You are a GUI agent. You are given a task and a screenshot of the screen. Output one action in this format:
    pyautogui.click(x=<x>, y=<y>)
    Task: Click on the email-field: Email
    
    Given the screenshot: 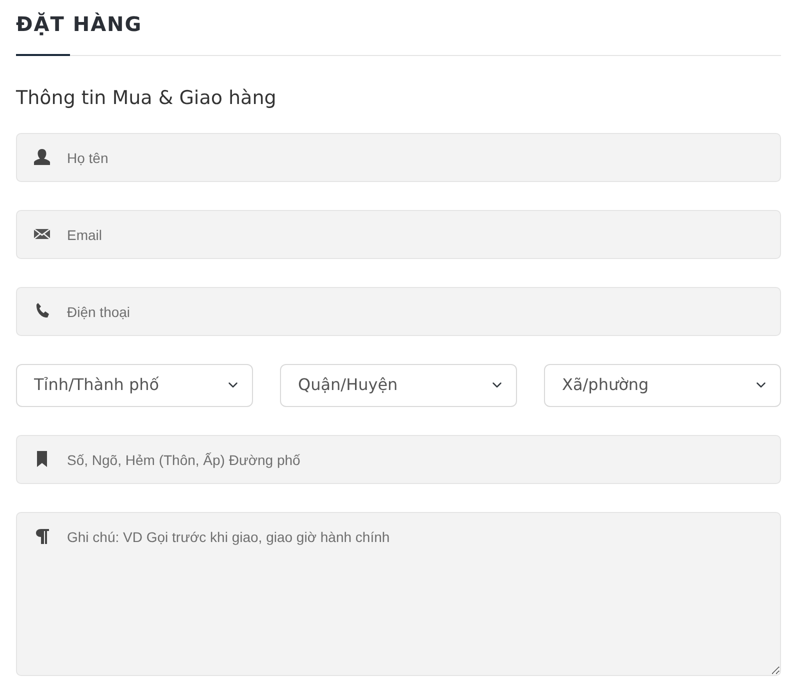 What is the action you would take?
    pyautogui.click(x=398, y=234)
    